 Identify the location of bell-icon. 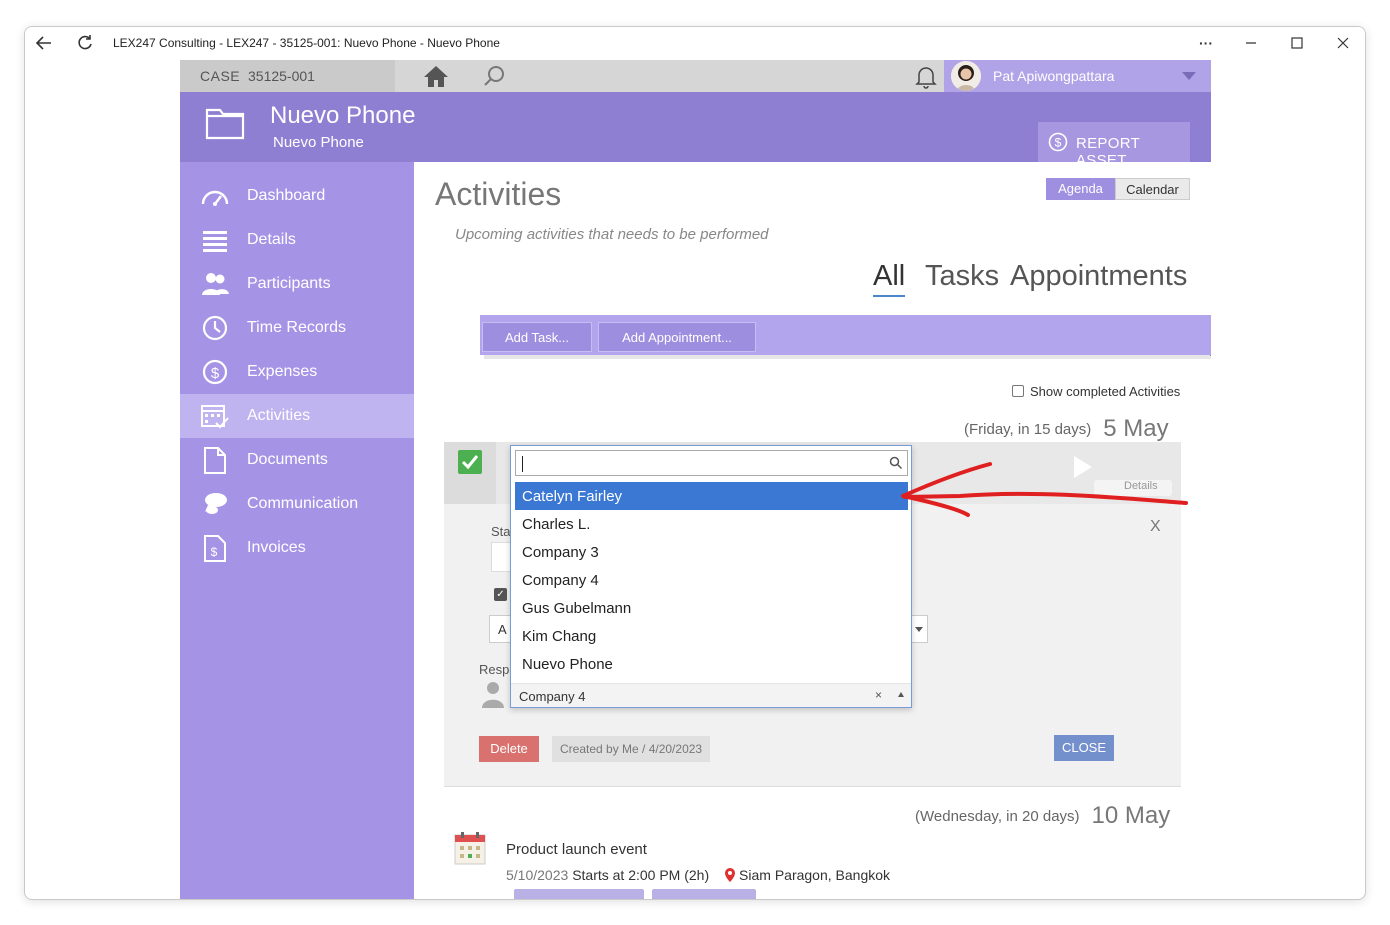
(926, 76).